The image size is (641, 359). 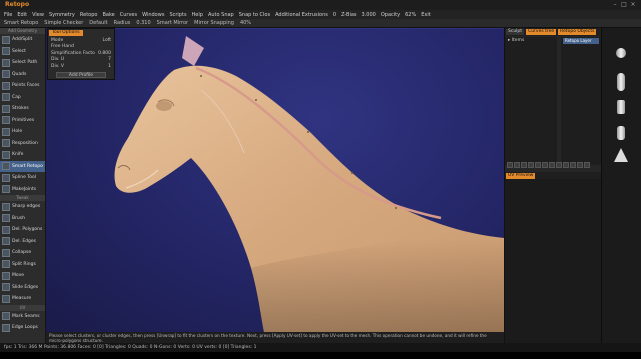 What do you see at coordinates (22, 230) in the screenshot?
I see `tool-del-polygons: Del. Polygons` at bounding box center [22, 230].